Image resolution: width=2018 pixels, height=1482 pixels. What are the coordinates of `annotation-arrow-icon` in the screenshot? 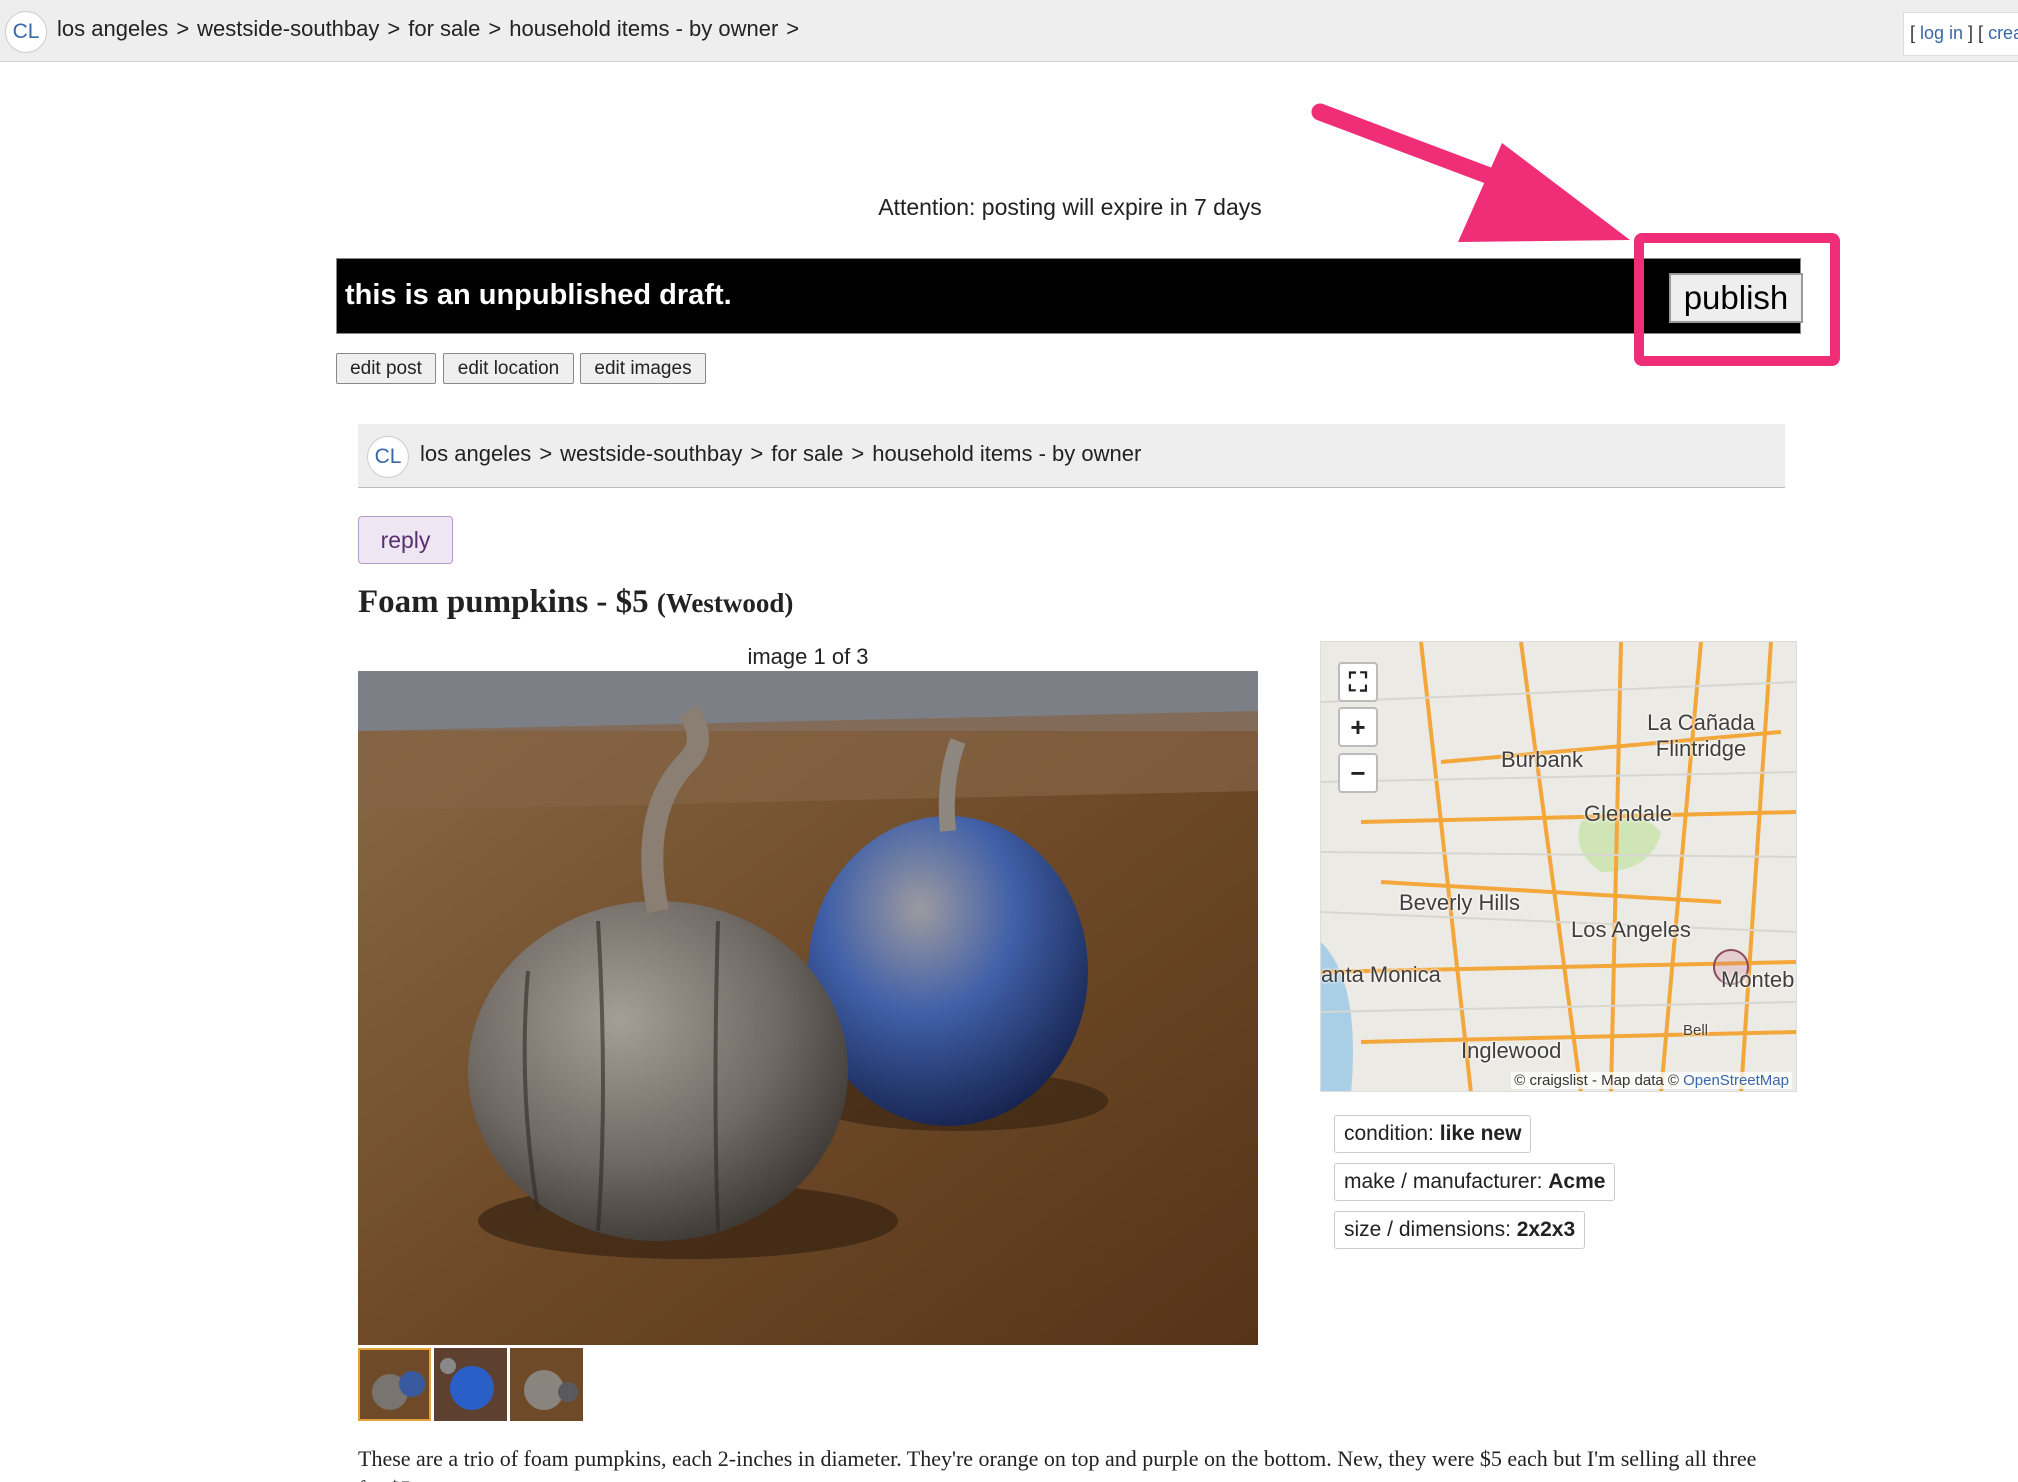 It's located at (1470, 172).